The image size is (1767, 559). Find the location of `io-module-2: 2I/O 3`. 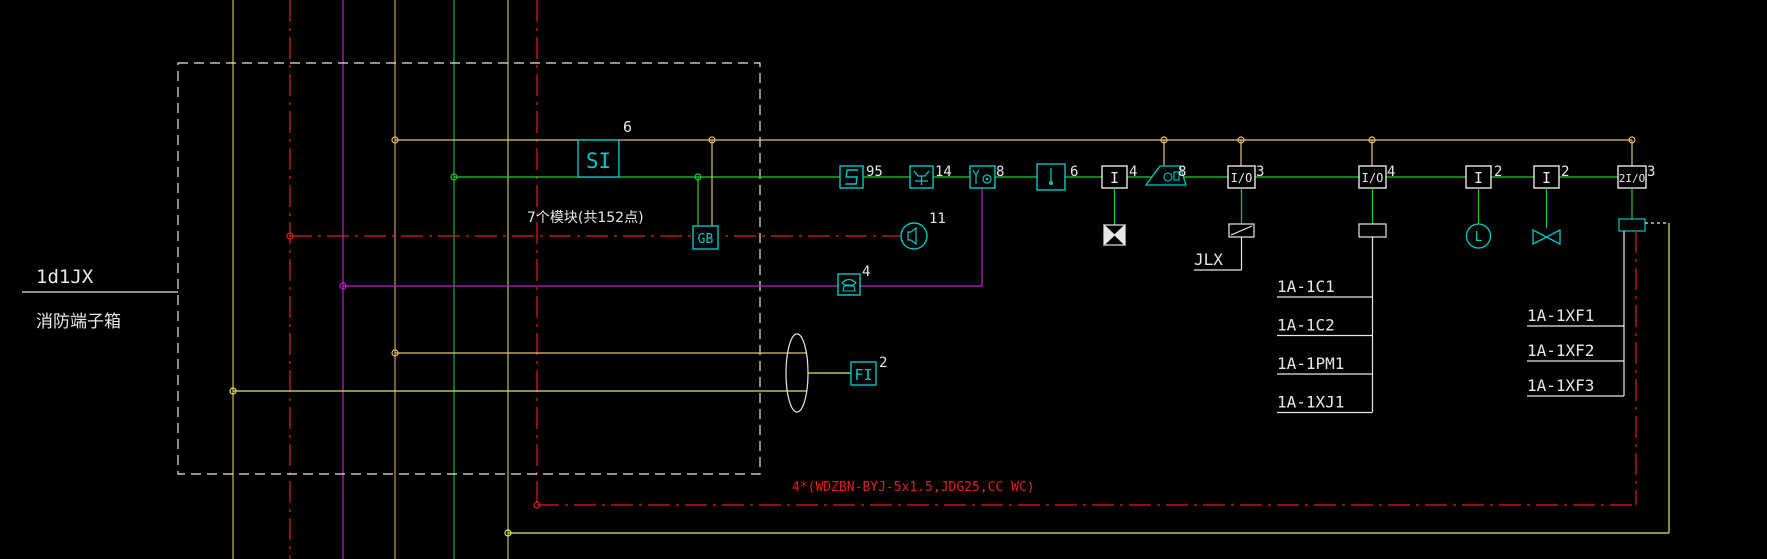

io-module-2: 2I/O 3 is located at coordinates (1643, 280).